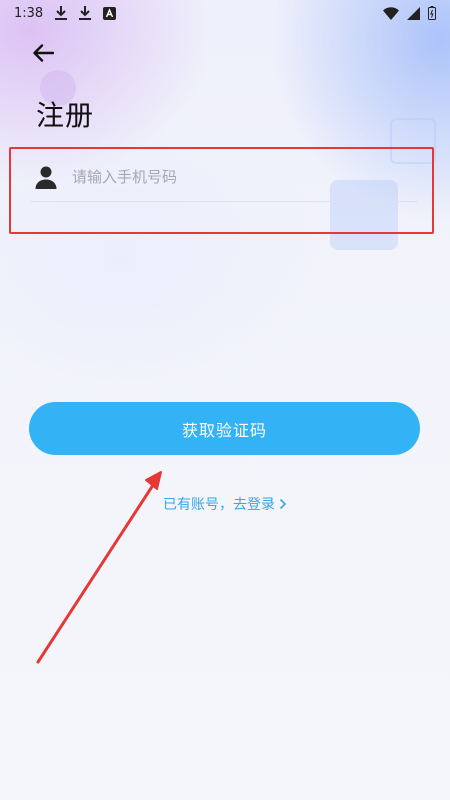 Image resolution: width=450 pixels, height=800 pixels. What do you see at coordinates (432, 13) in the screenshot?
I see `battery-icon` at bounding box center [432, 13].